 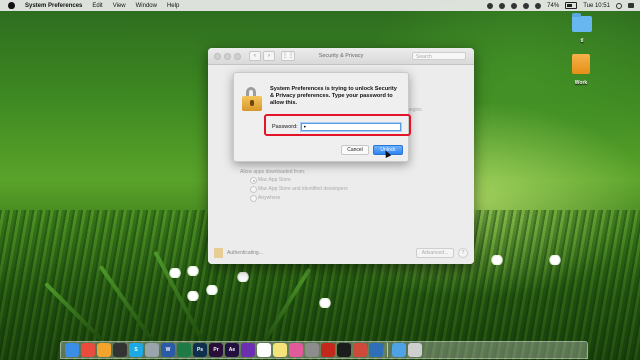 I want to click on folder-dock-icon, so click(x=399, y=350).